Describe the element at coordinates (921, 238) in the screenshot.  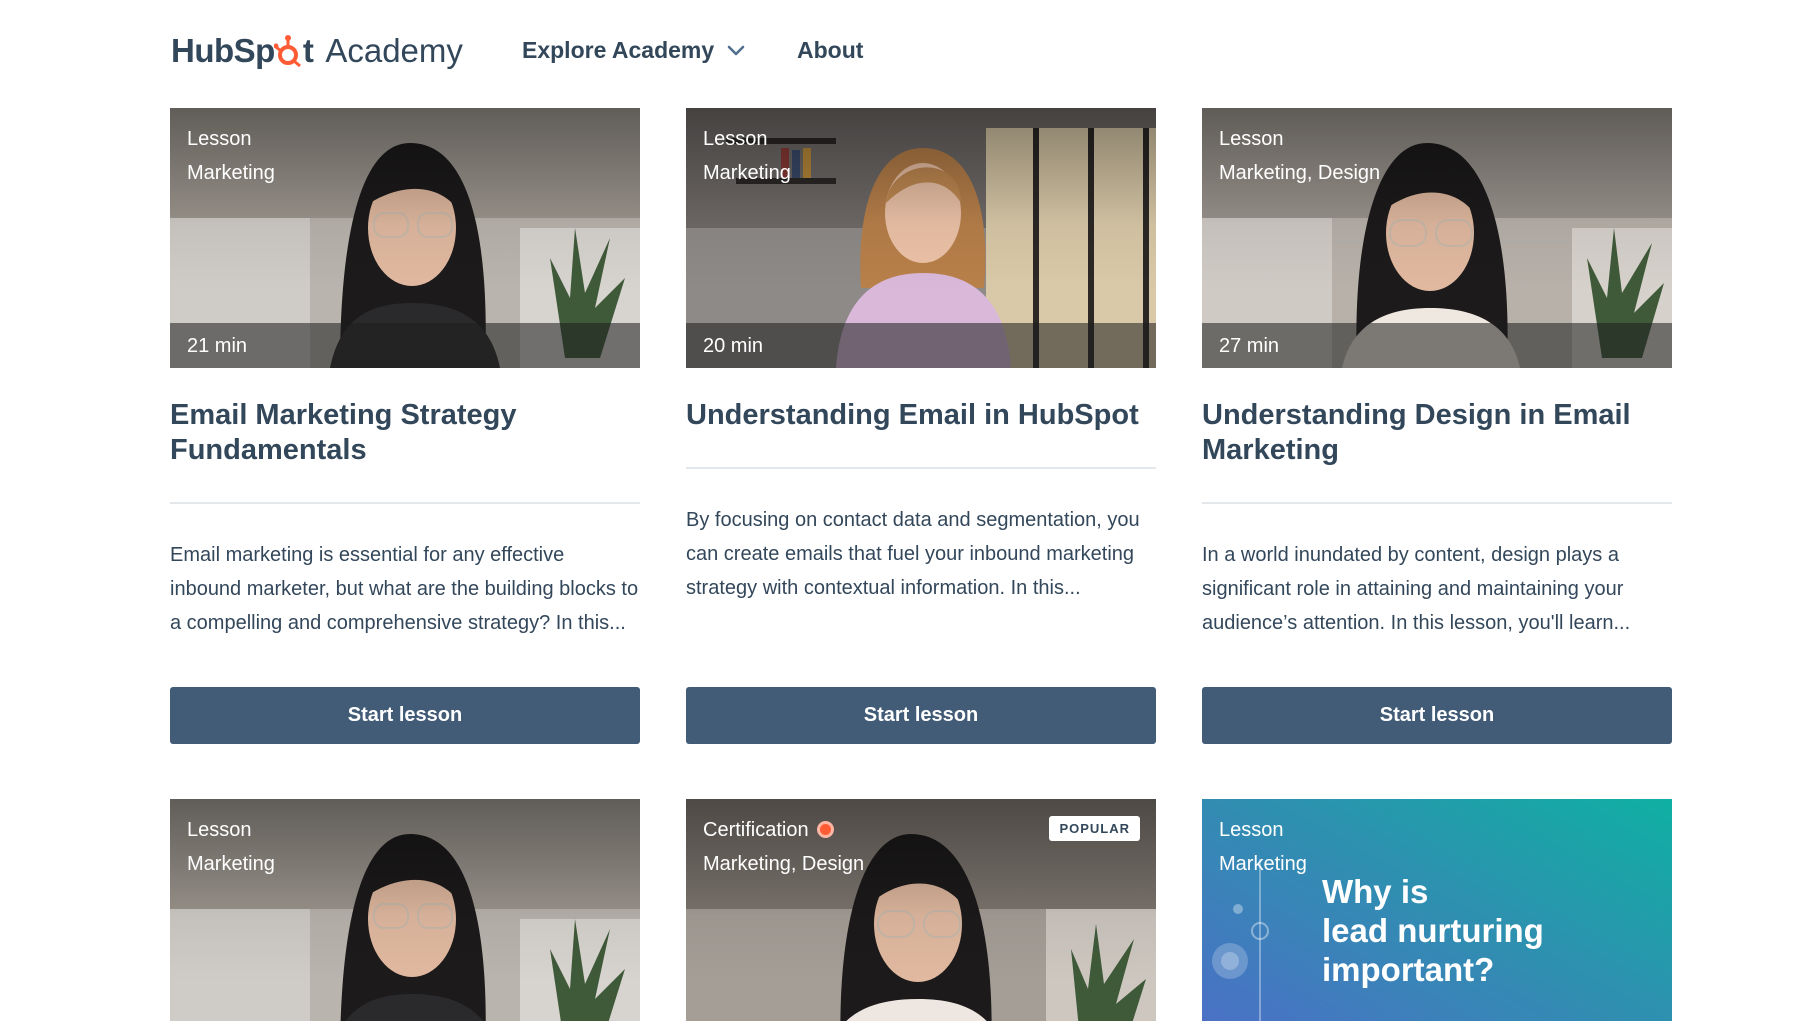
I see `course-thumbnail: Lesson Marketing 20 min` at that location.